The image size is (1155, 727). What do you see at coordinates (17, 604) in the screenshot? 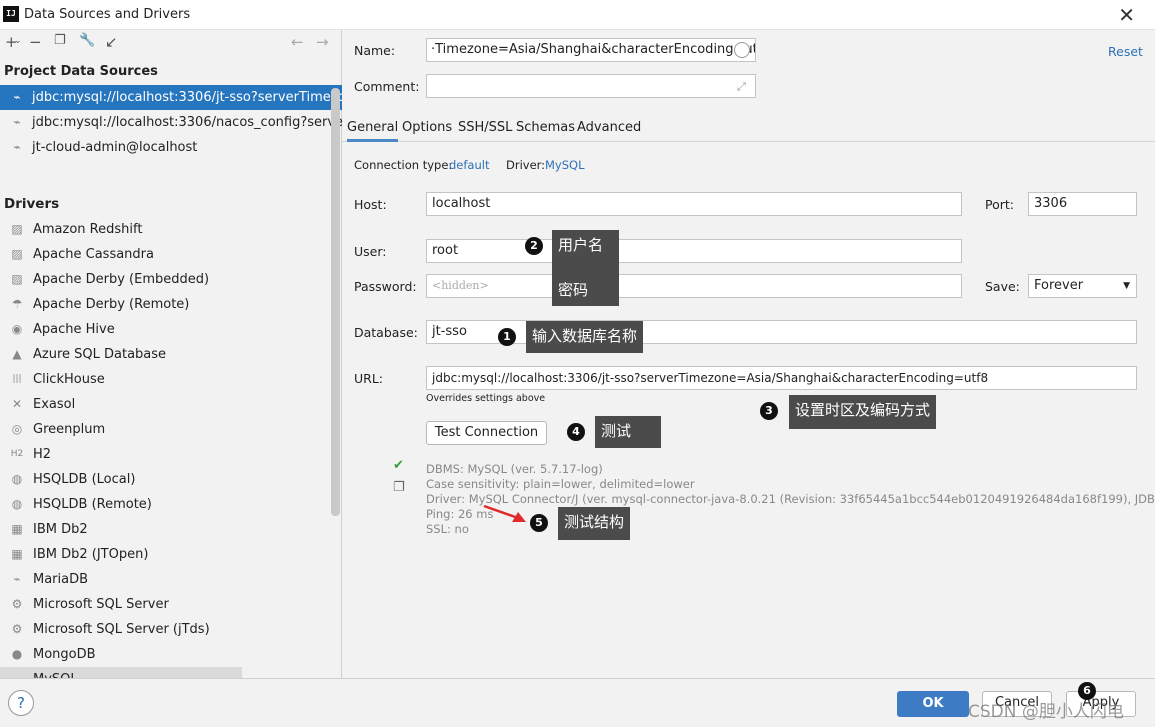
I see `driver-icon: ⚙` at bounding box center [17, 604].